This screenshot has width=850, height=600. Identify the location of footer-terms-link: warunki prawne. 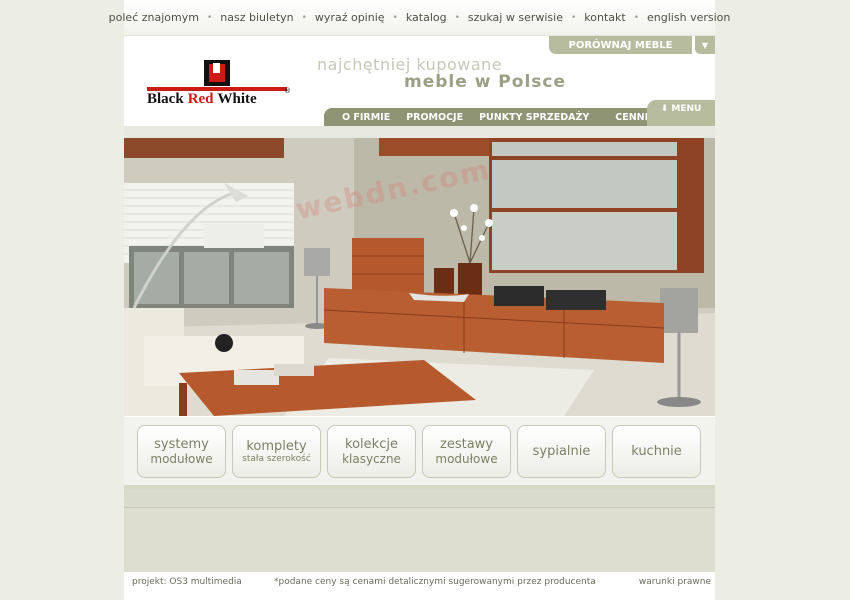
(675, 582).